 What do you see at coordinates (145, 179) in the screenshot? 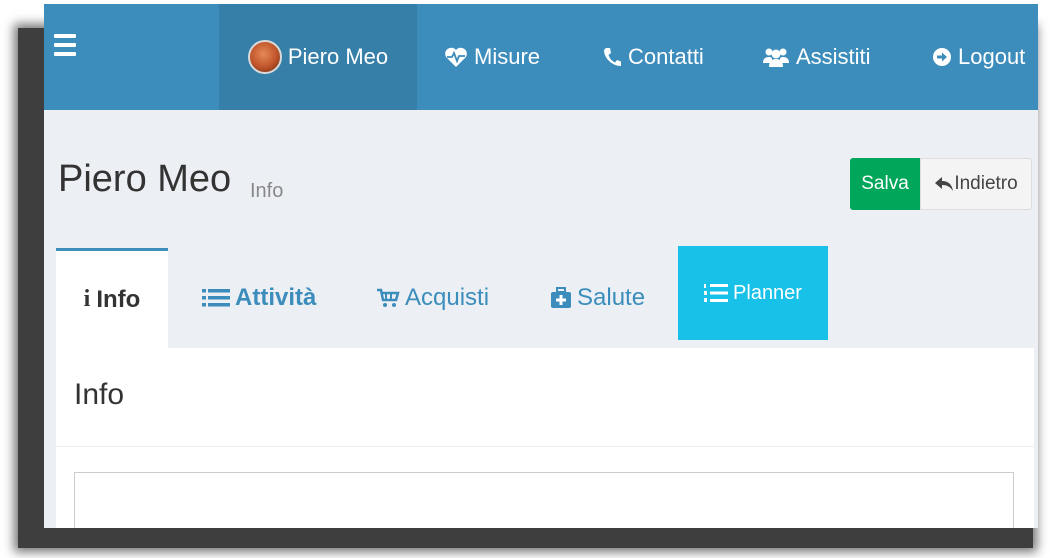
I see `page-title: Piero Meo` at bounding box center [145, 179].